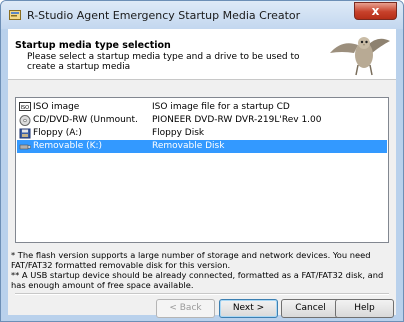 This screenshot has width=404, height=322. Describe the element at coordinates (25, 133) in the screenshot. I see `floppy-drive-icon` at that location.